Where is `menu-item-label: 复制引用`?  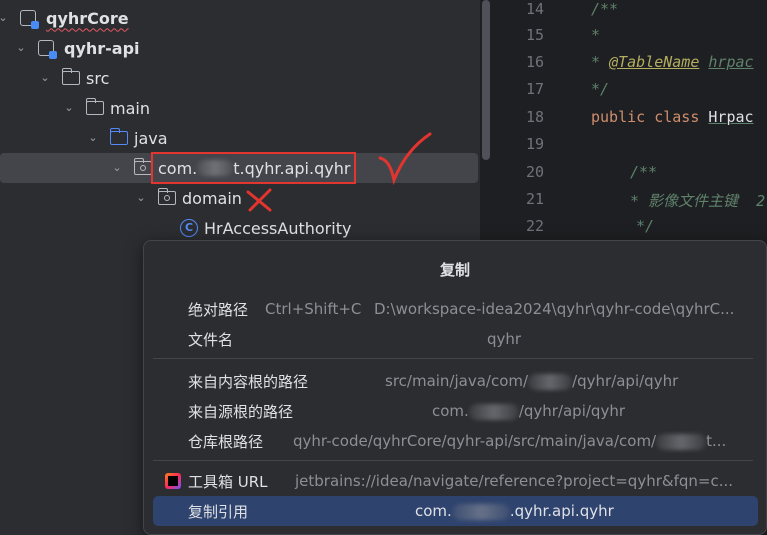 menu-item-label: 复制引用 is located at coordinates (218, 511).